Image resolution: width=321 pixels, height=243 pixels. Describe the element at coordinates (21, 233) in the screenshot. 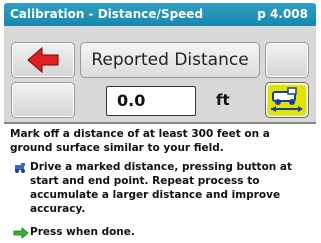

I see `green-right-arrow-icon` at that location.